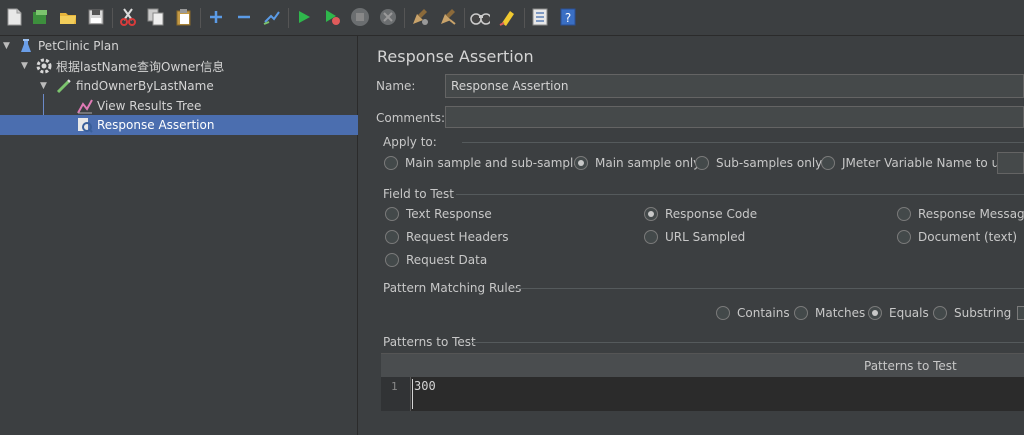 This screenshot has height=435, width=1024. What do you see at coordinates (78, 46) in the screenshot?
I see `tree-item-label: PetClinic Plan` at bounding box center [78, 46].